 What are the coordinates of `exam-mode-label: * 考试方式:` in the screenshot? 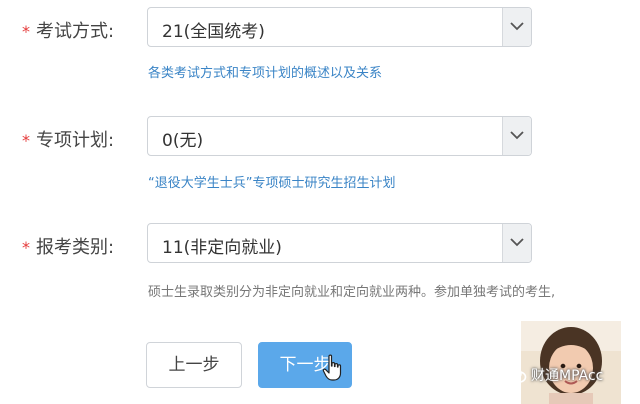 It's located at (68, 30).